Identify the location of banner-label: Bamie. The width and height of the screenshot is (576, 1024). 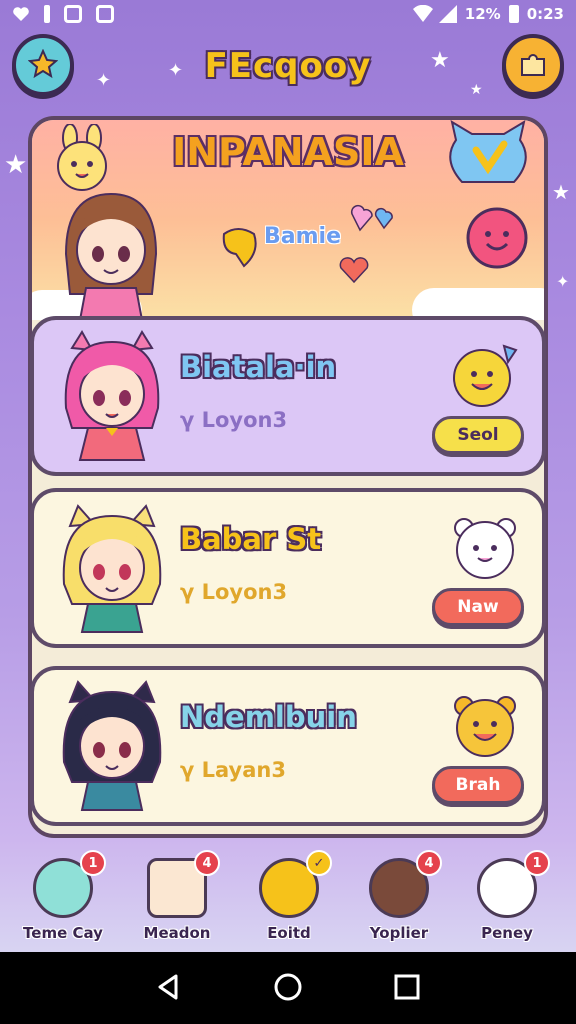
(302, 236).